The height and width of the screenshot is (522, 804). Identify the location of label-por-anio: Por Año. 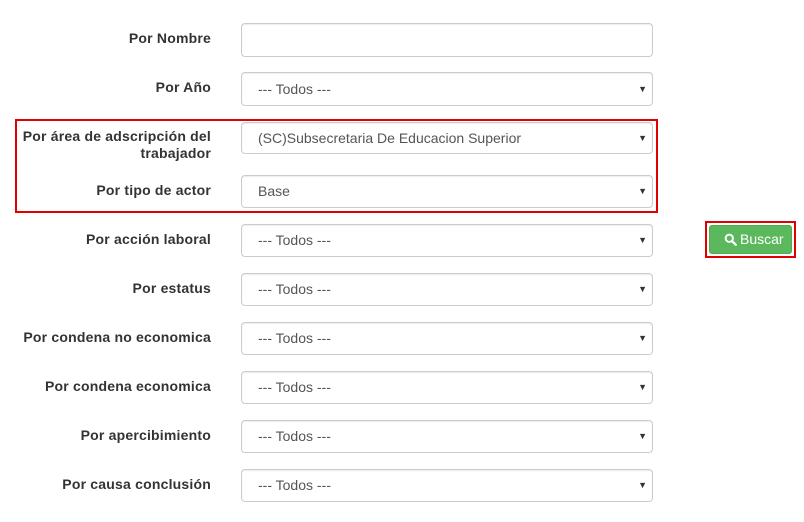
(183, 87).